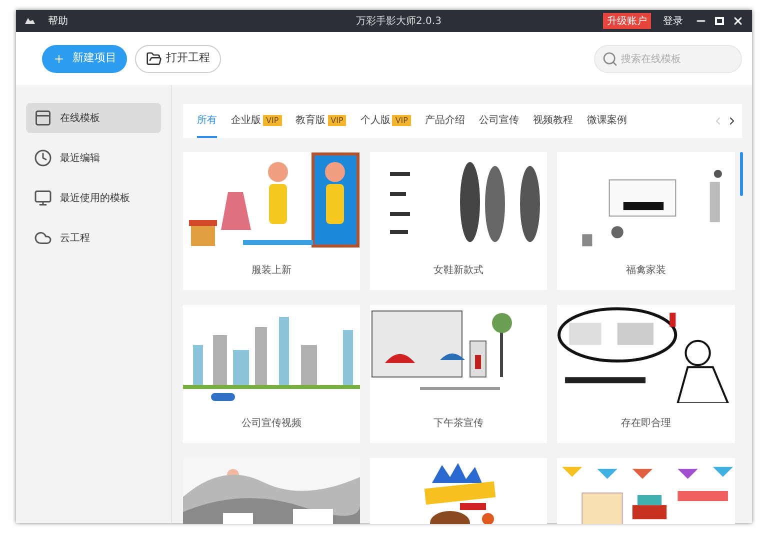 The width and height of the screenshot is (769, 535). I want to click on maximize-icon, so click(719, 21).